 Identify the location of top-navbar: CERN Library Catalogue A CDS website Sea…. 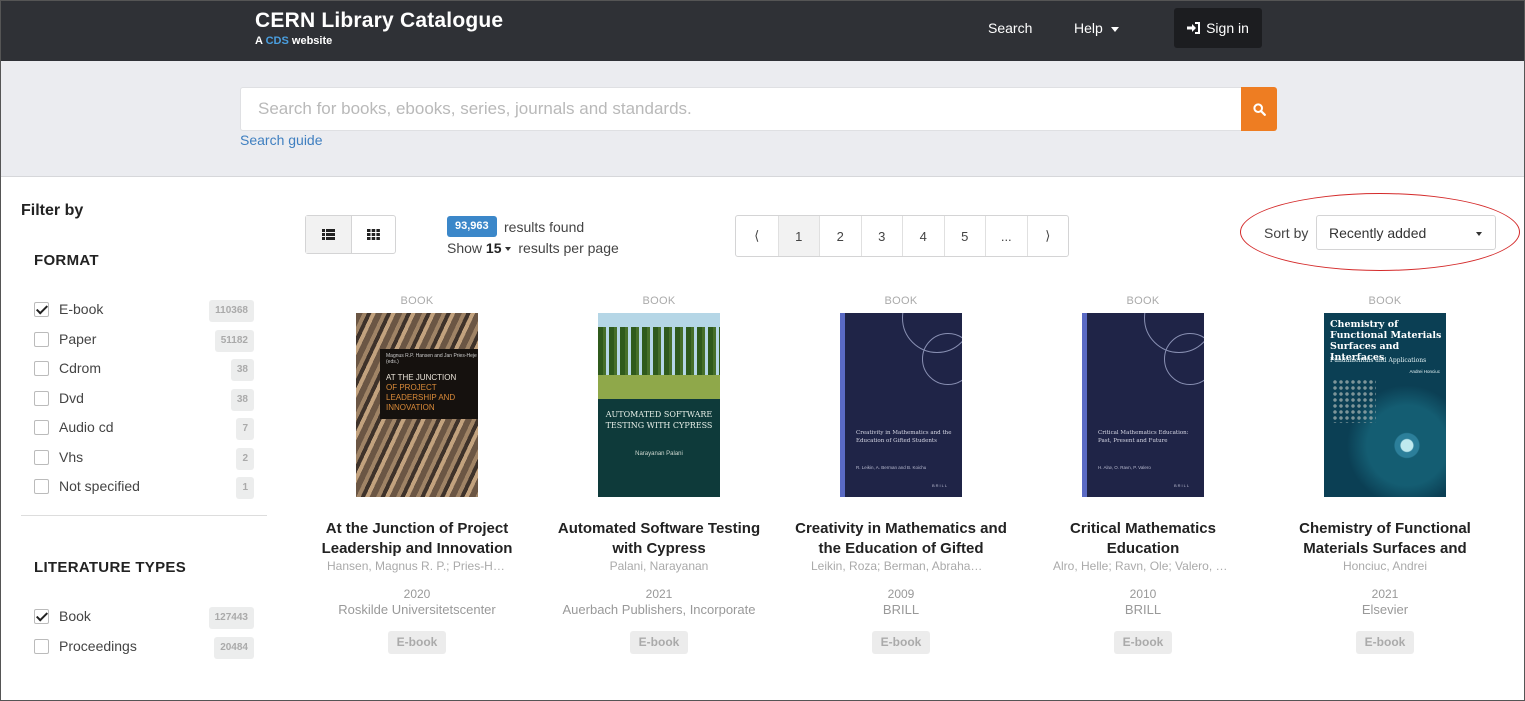
(762, 31).